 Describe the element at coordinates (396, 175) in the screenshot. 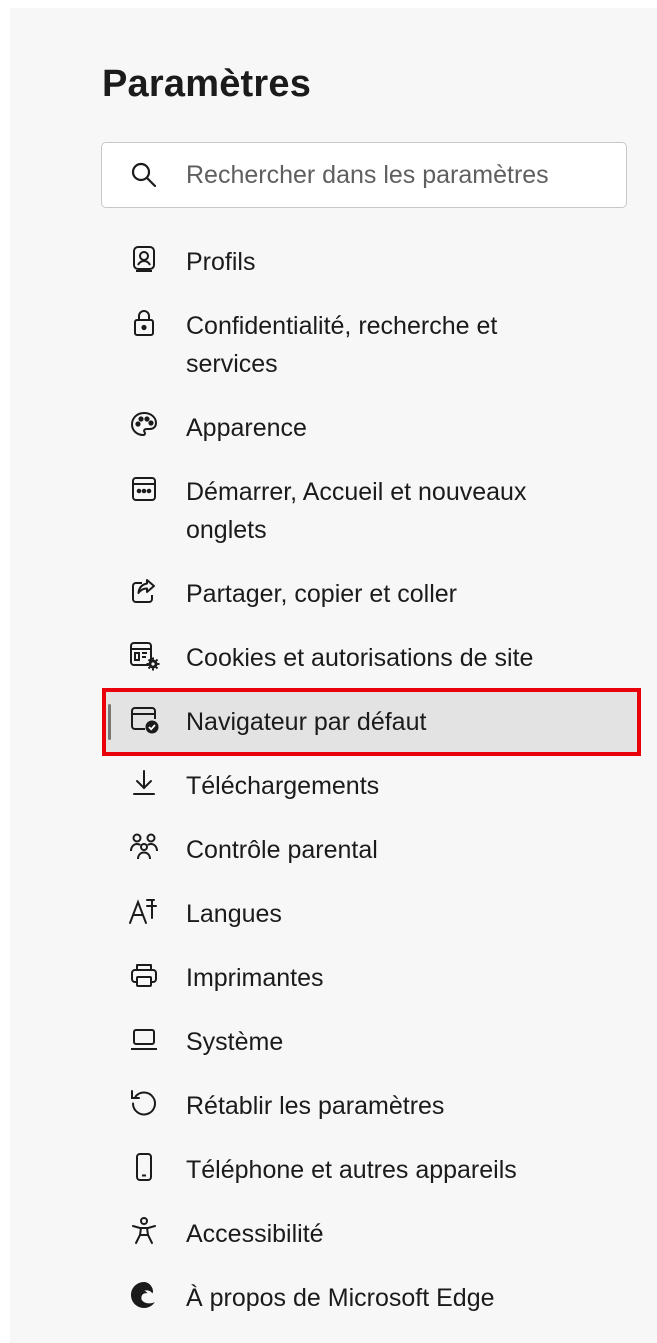

I see `search-input` at that location.